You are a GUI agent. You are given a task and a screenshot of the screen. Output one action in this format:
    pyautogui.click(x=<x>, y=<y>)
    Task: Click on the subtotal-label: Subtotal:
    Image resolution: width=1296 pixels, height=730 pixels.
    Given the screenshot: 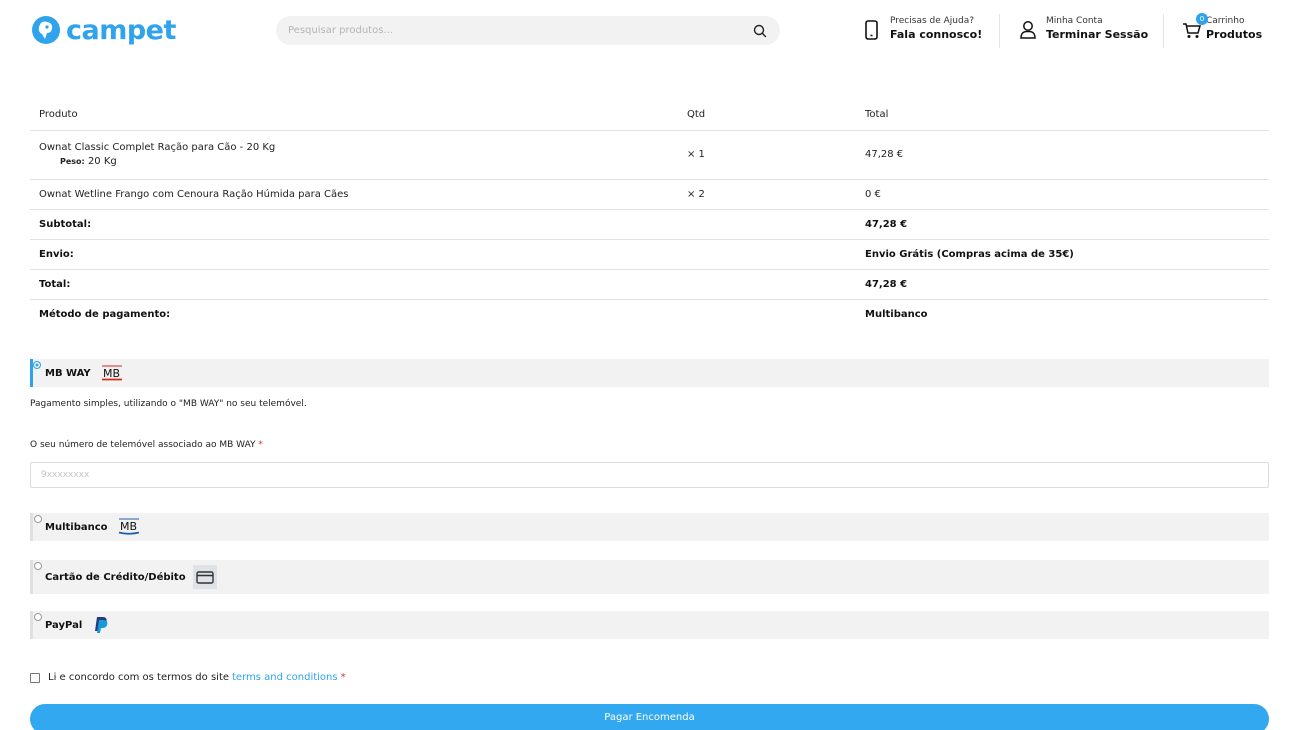 What is the action you would take?
    pyautogui.click(x=354, y=224)
    